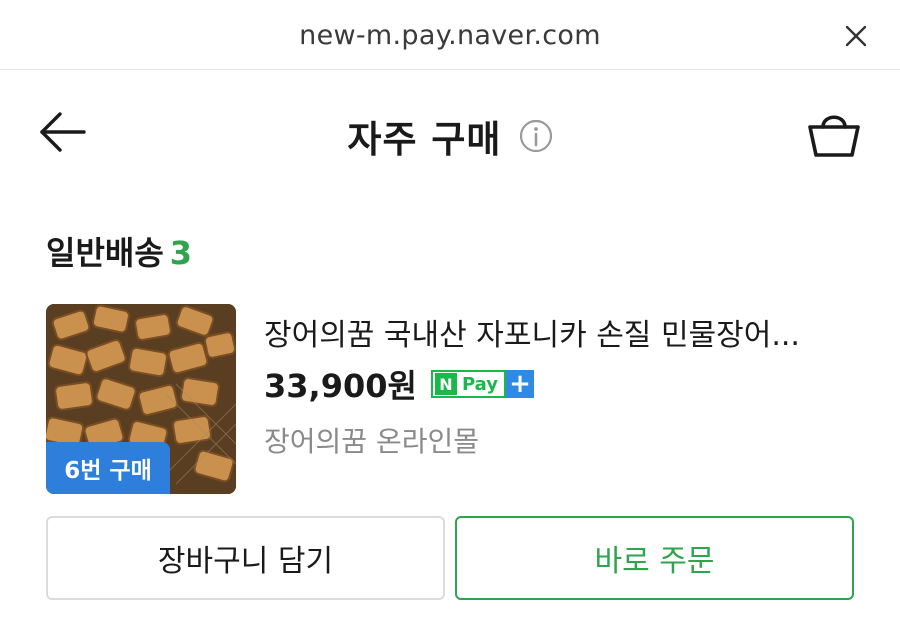 Image resolution: width=900 pixels, height=618 pixels. I want to click on section-label: 일반배송, so click(105, 253).